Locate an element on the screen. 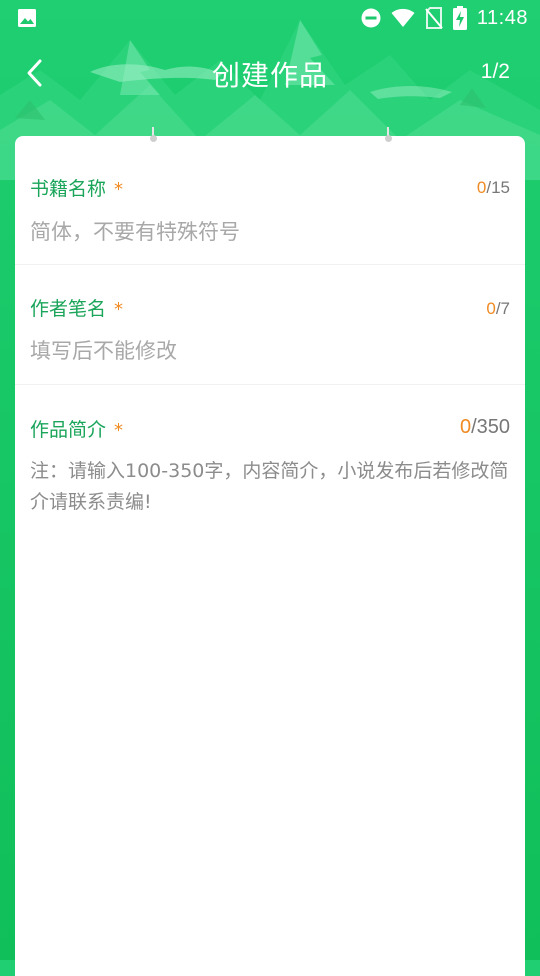 The image size is (540, 976). status-bar: 11:48 is located at coordinates (270, 18).